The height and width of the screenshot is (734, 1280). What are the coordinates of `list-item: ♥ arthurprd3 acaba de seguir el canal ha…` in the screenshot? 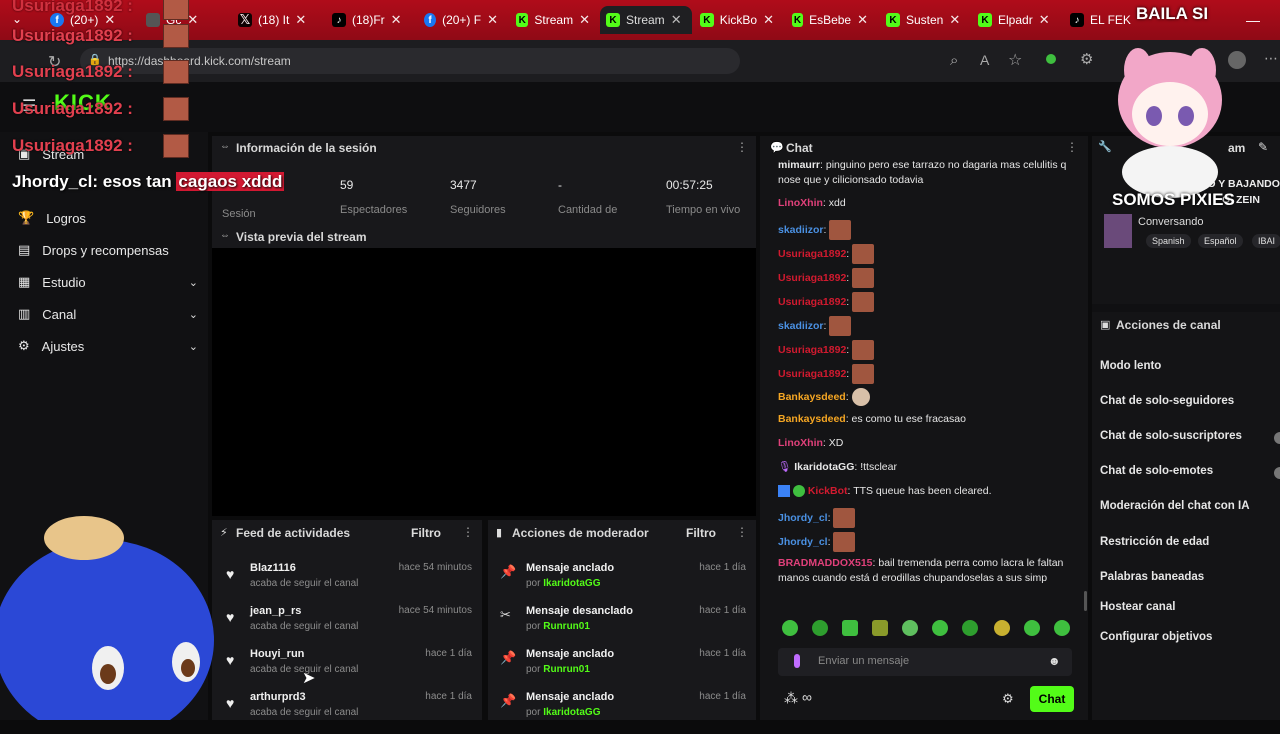 It's located at (347, 712).